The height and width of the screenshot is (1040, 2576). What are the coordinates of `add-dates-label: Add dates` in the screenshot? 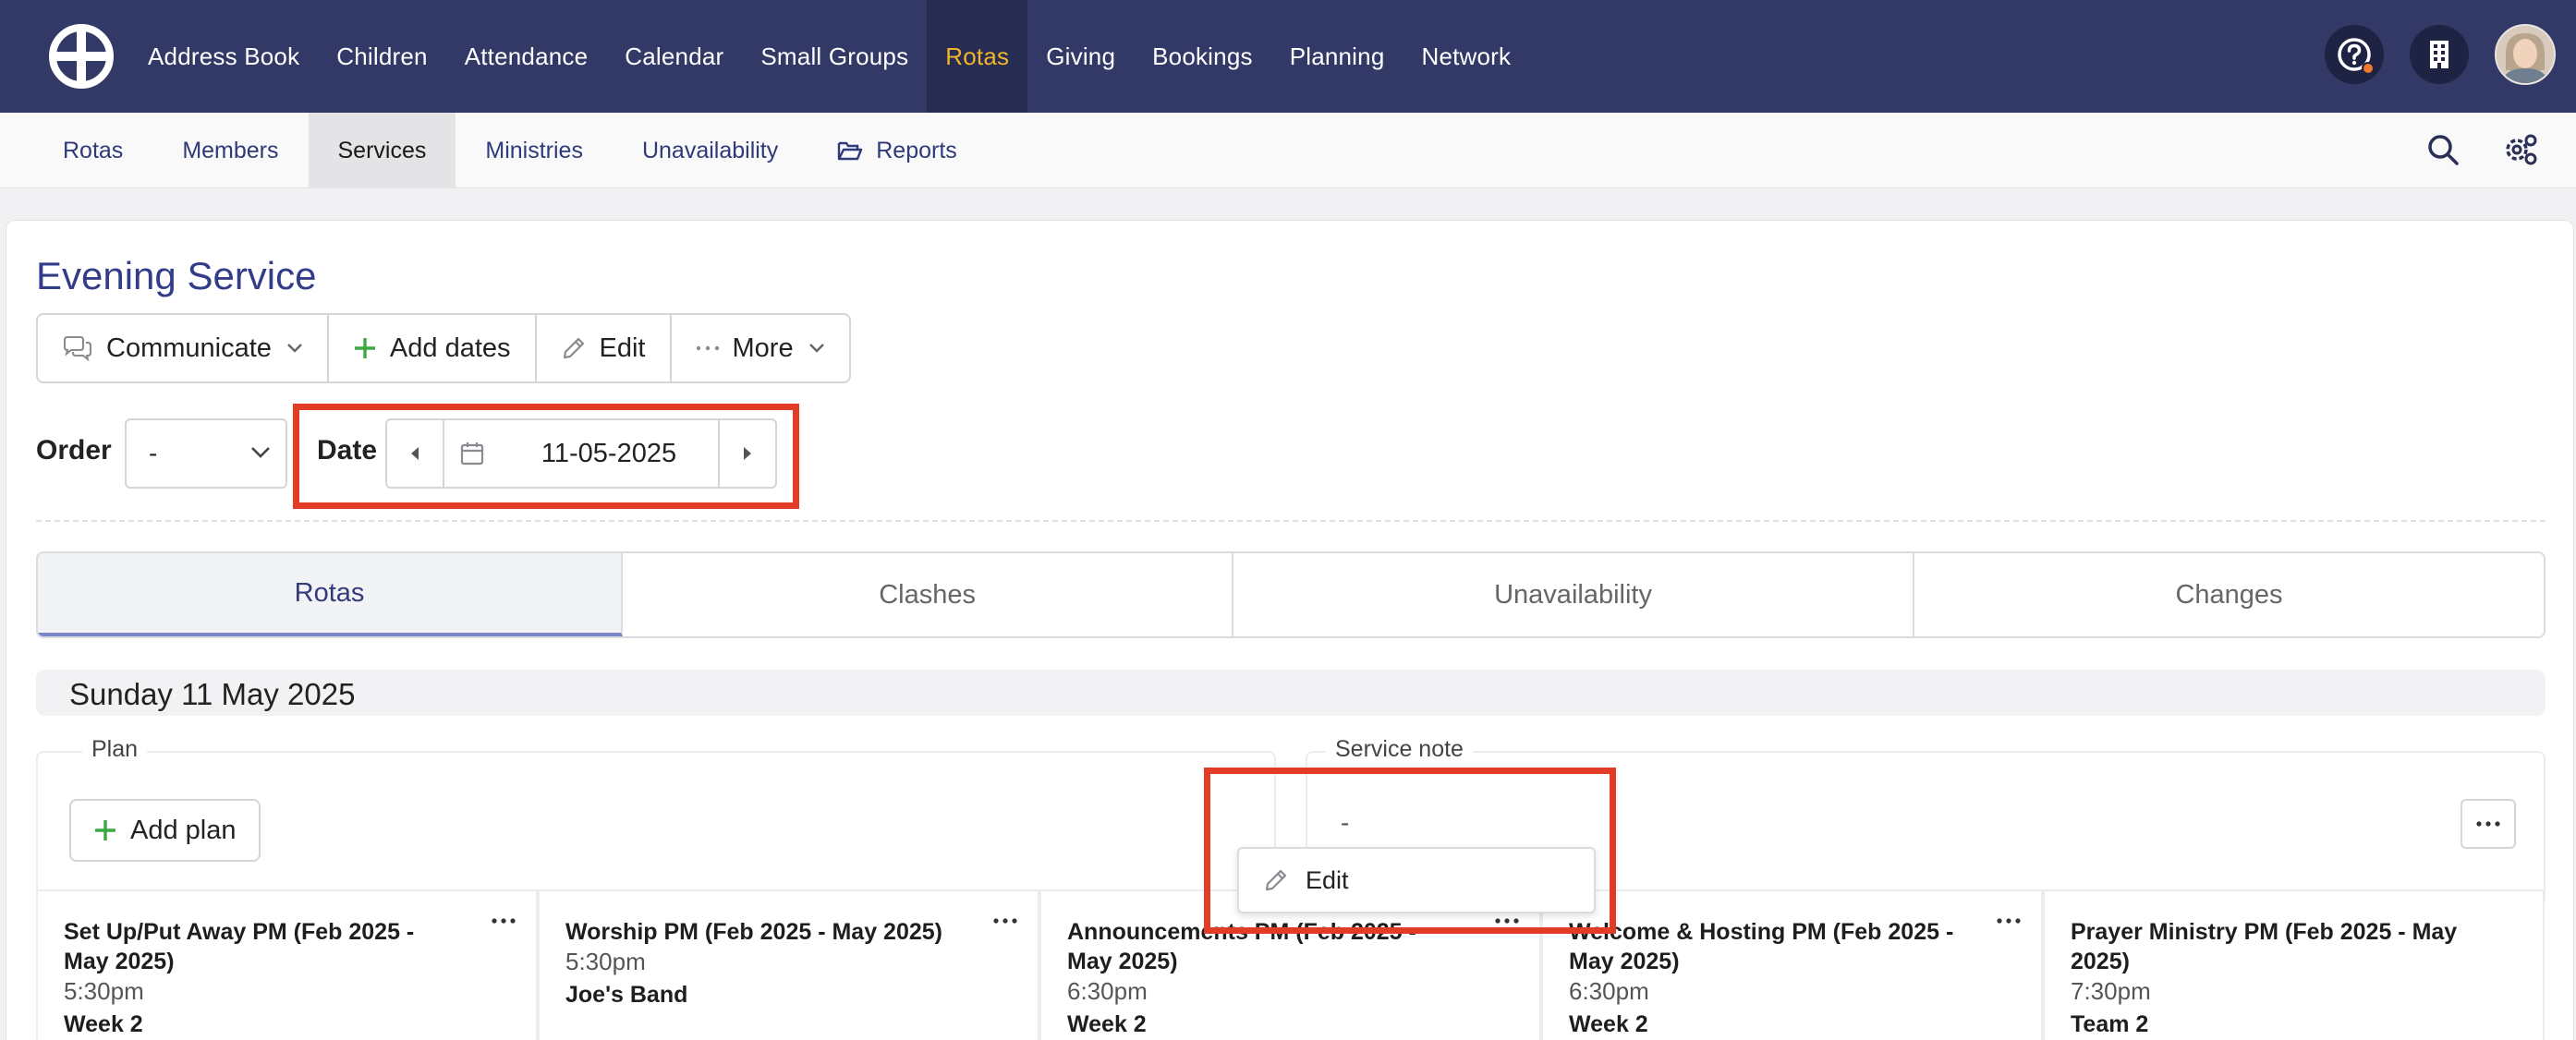 It's located at (450, 348).